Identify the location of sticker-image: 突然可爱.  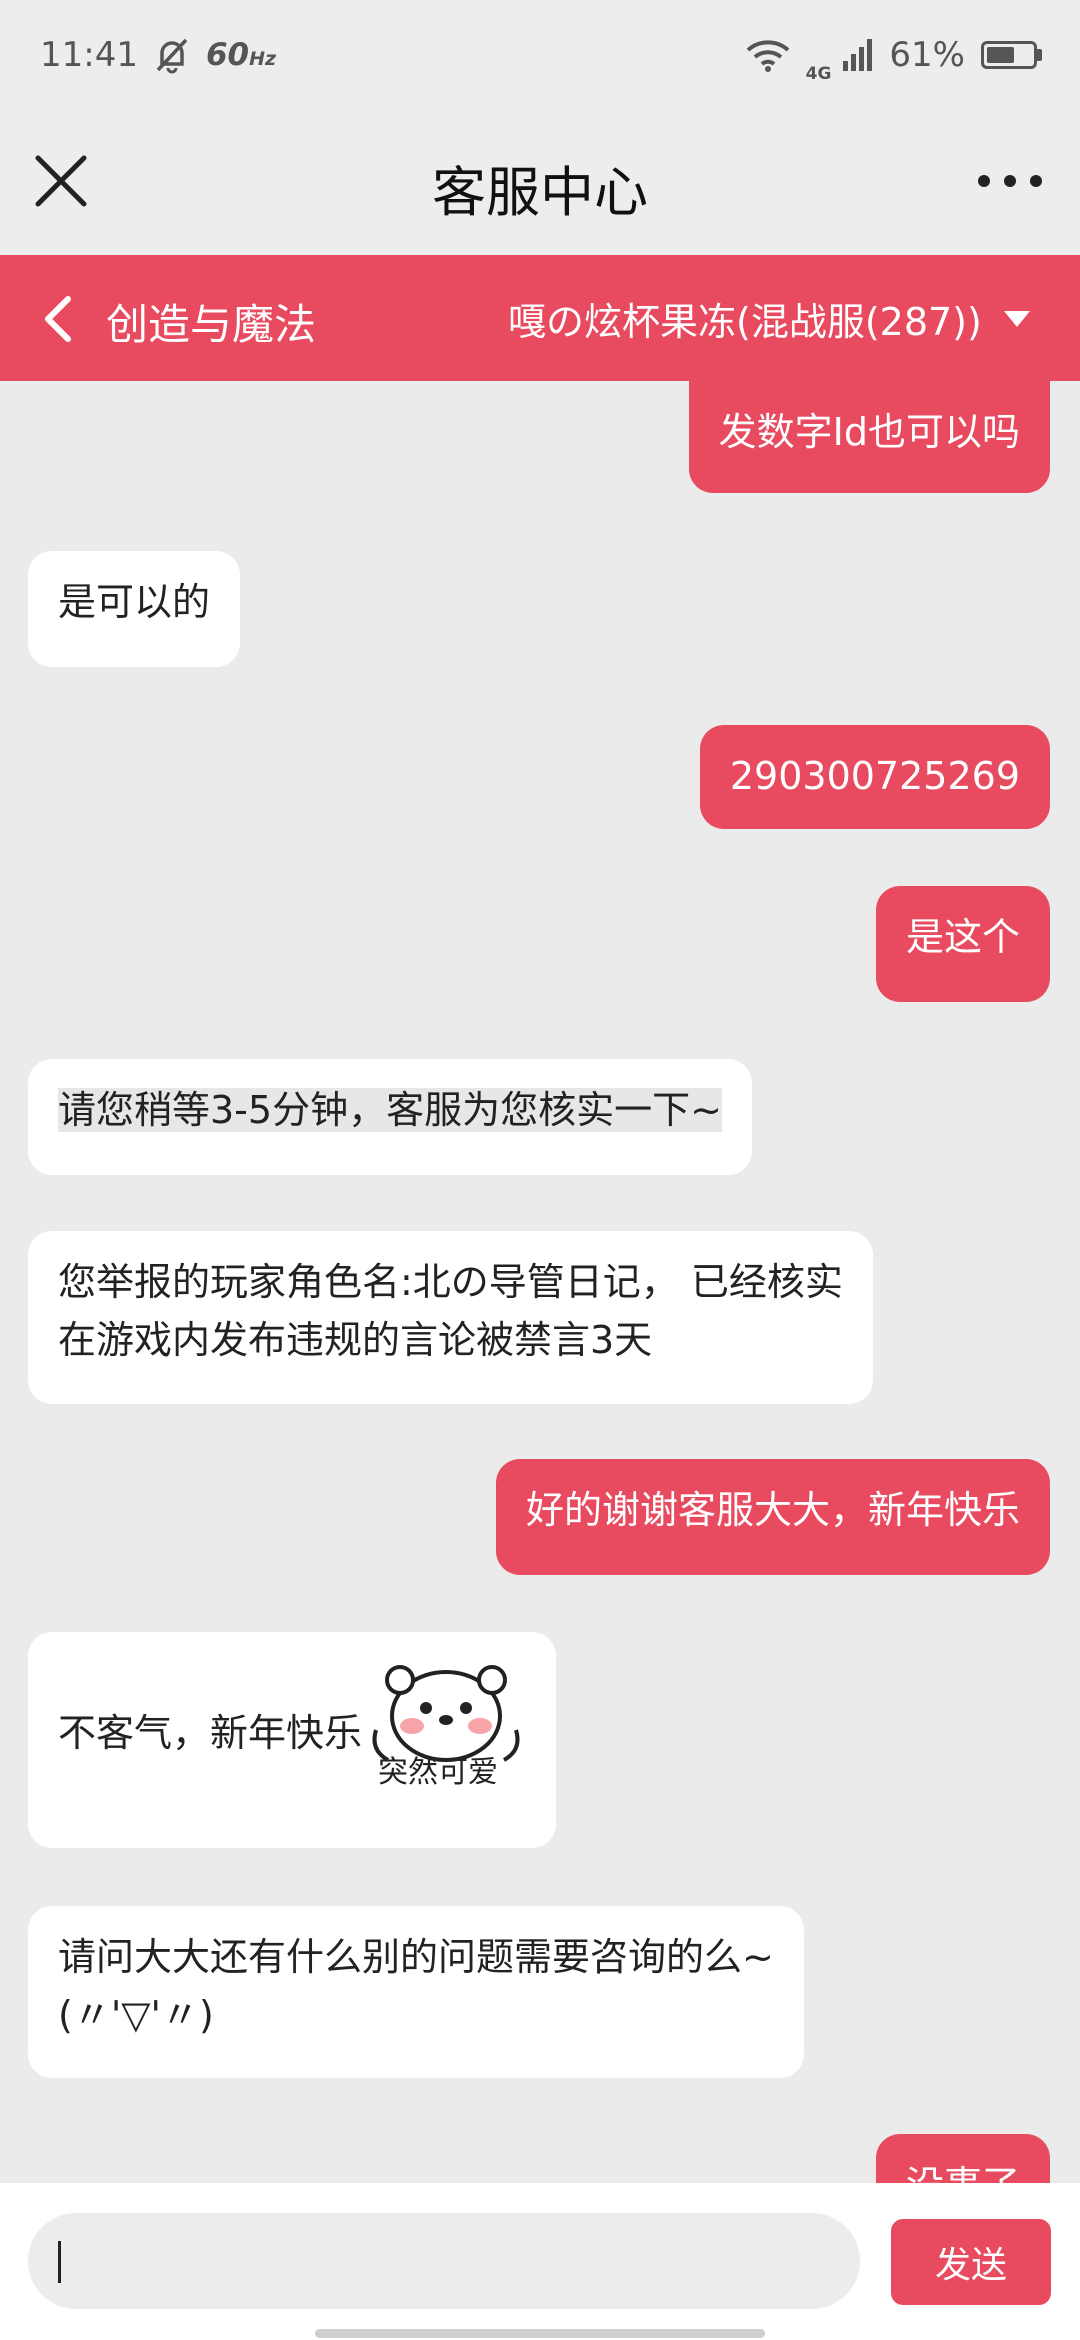
(446, 1733).